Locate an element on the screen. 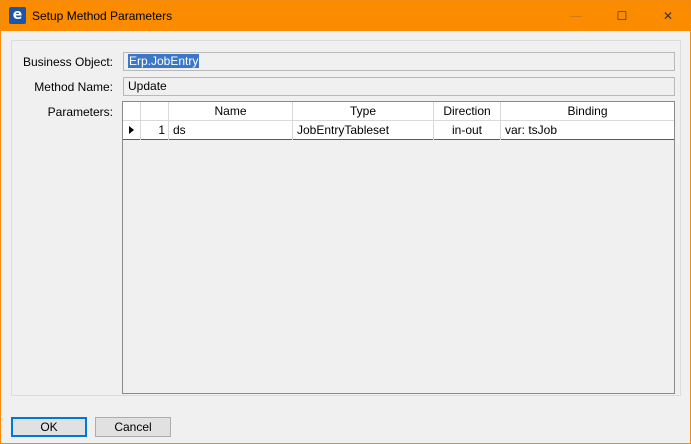 The width and height of the screenshot is (691, 444). header-index is located at coordinates (155, 111).